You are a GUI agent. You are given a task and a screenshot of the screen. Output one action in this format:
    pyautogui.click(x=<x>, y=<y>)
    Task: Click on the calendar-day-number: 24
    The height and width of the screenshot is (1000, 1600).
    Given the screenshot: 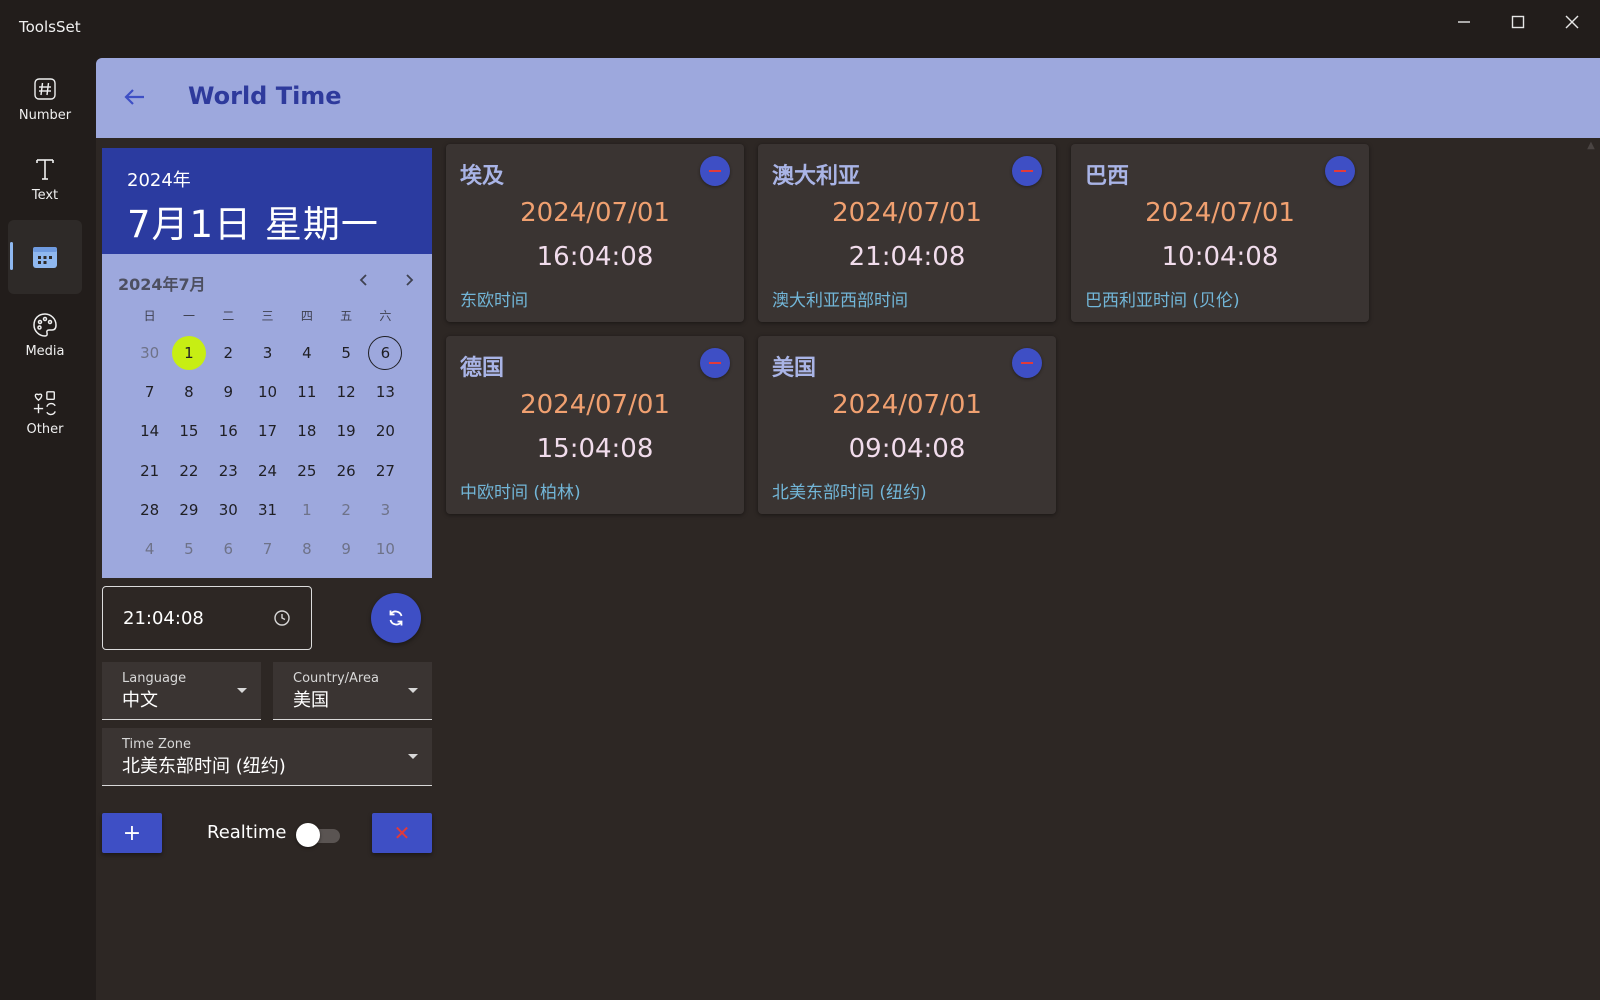 What is the action you would take?
    pyautogui.click(x=267, y=470)
    